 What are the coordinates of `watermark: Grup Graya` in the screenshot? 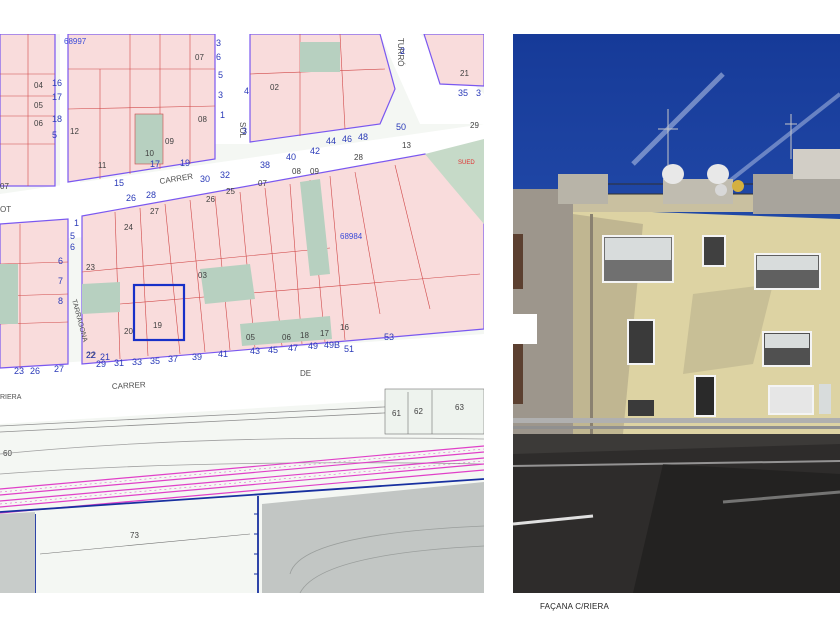 It's located at (379, 361).